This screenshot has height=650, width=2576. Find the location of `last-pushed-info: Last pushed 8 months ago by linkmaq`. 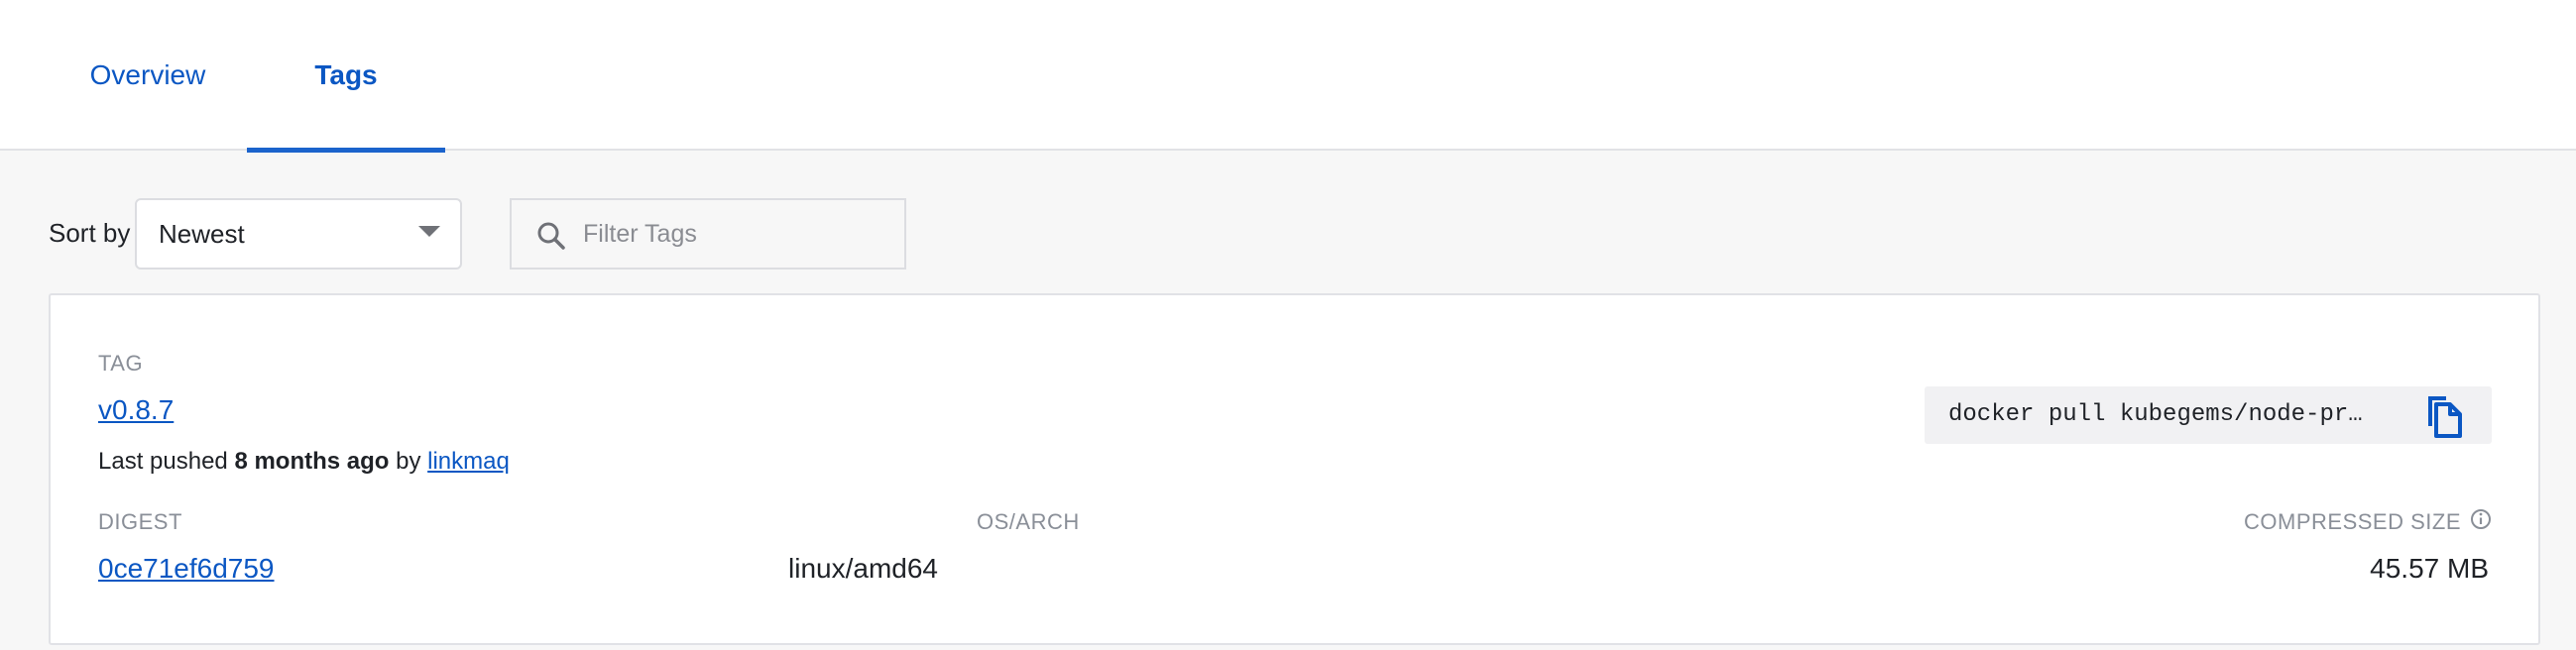

last-pushed-info: Last pushed 8 months ago by linkmaq is located at coordinates (304, 462).